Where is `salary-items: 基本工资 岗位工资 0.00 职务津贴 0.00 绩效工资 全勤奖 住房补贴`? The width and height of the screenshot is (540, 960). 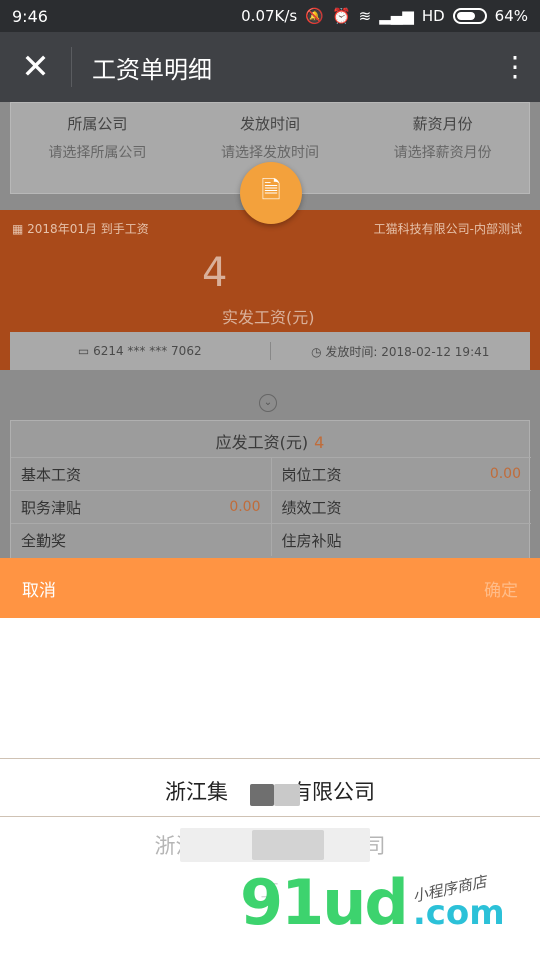
salary-items: 基本工资 岗位工资 0.00 职务津贴 0.00 绩效工资 全勤奖 住房补贴 is located at coordinates (271, 506).